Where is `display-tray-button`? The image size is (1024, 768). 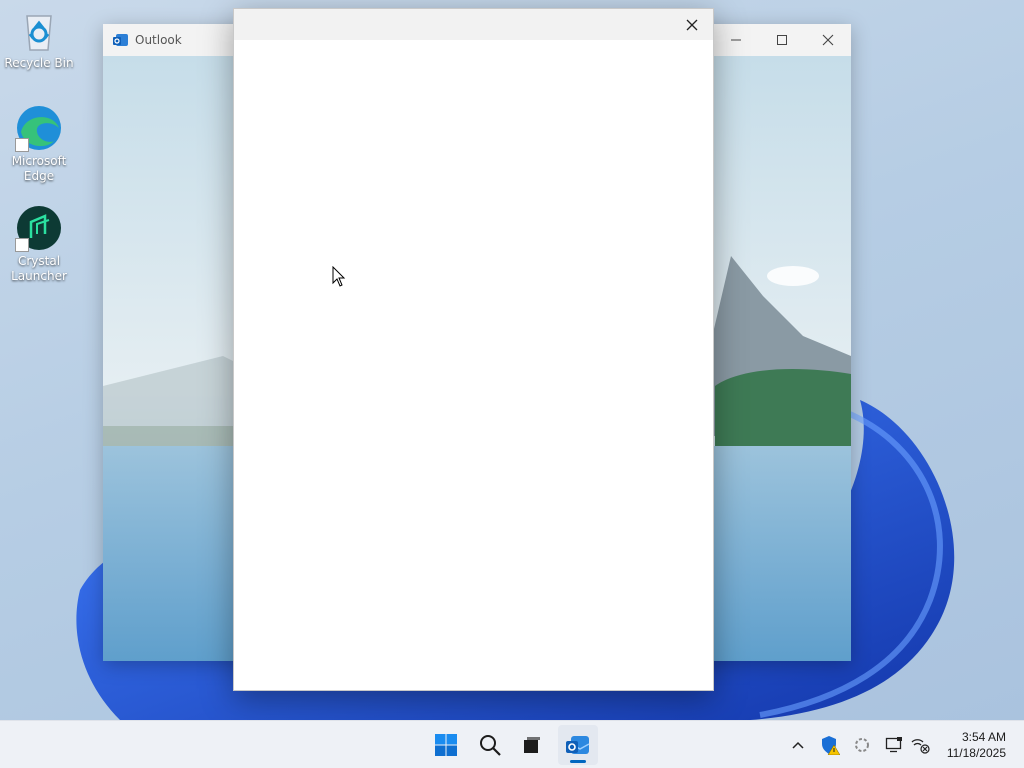 display-tray-button is located at coordinates (894, 745).